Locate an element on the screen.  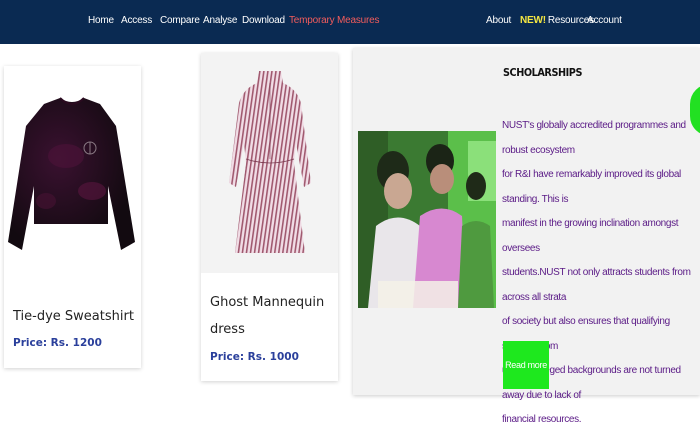
nav-resources: NEW! Resources is located at coordinates (557, 20).